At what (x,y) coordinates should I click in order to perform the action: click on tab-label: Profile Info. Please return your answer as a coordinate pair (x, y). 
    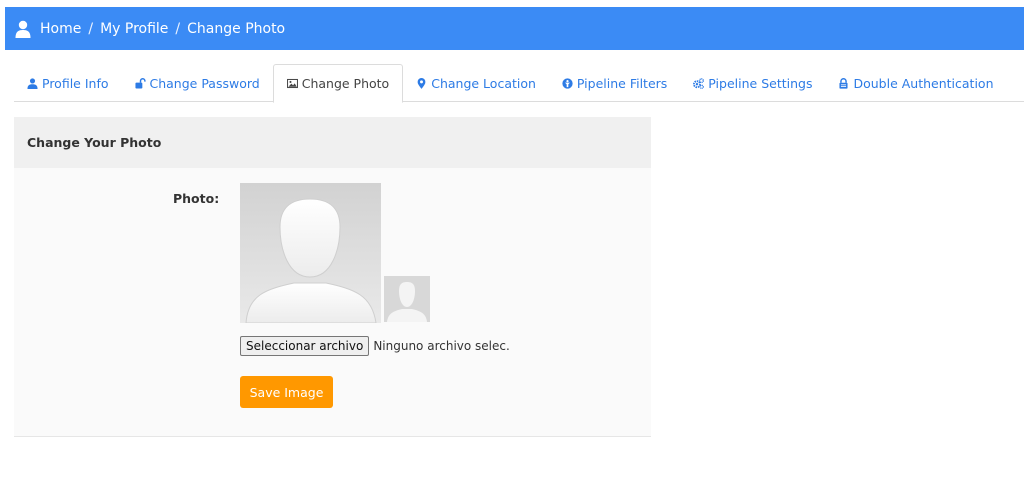
    Looking at the image, I should click on (75, 83).